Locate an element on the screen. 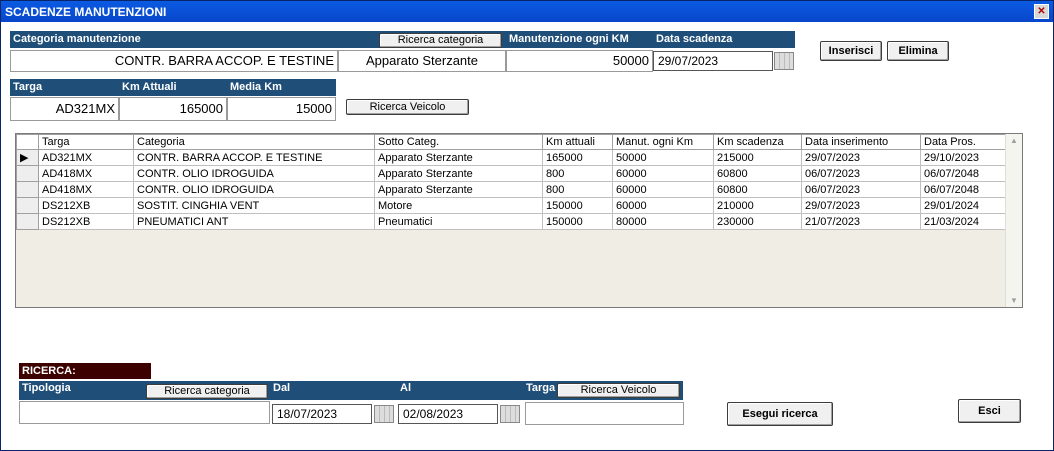 The image size is (1054, 451). column-header: Km scadenza is located at coordinates (757, 142).